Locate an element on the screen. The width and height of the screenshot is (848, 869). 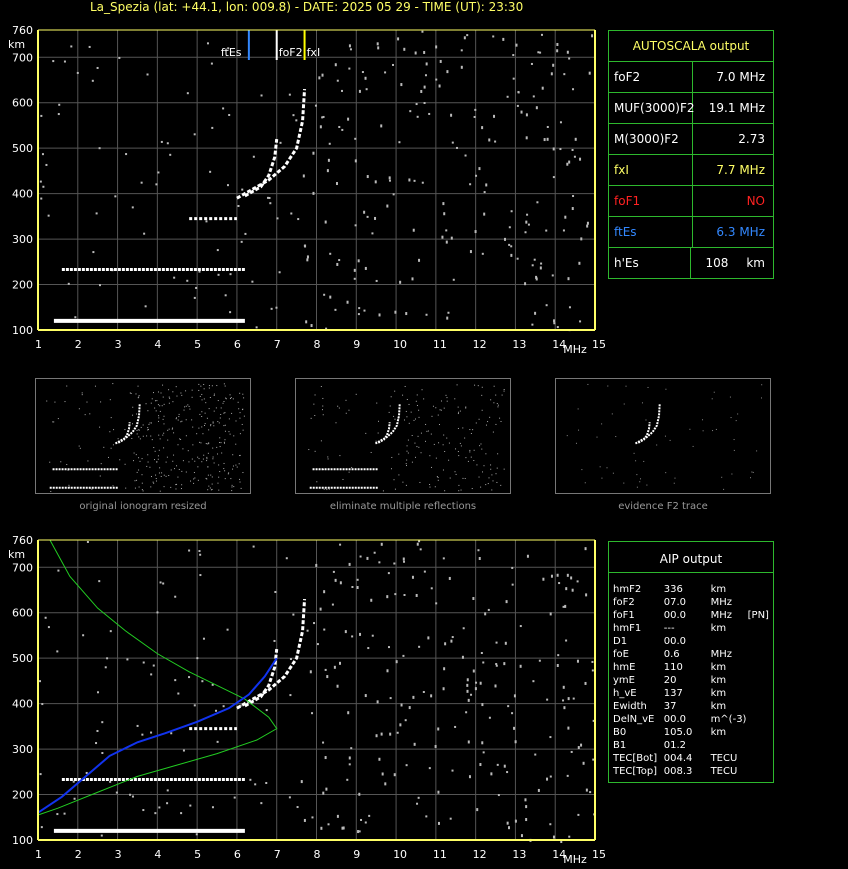
aip-cell: 008.3 is located at coordinates (678, 771).